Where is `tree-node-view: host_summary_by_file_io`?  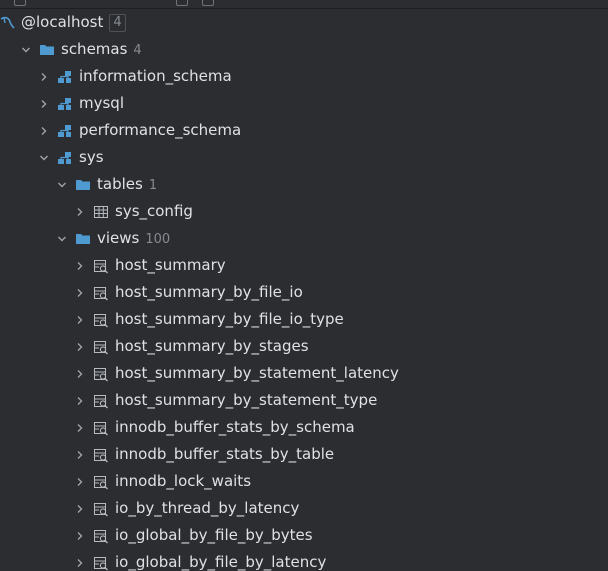
tree-node-view: host_summary_by_file_io is located at coordinates (304, 292).